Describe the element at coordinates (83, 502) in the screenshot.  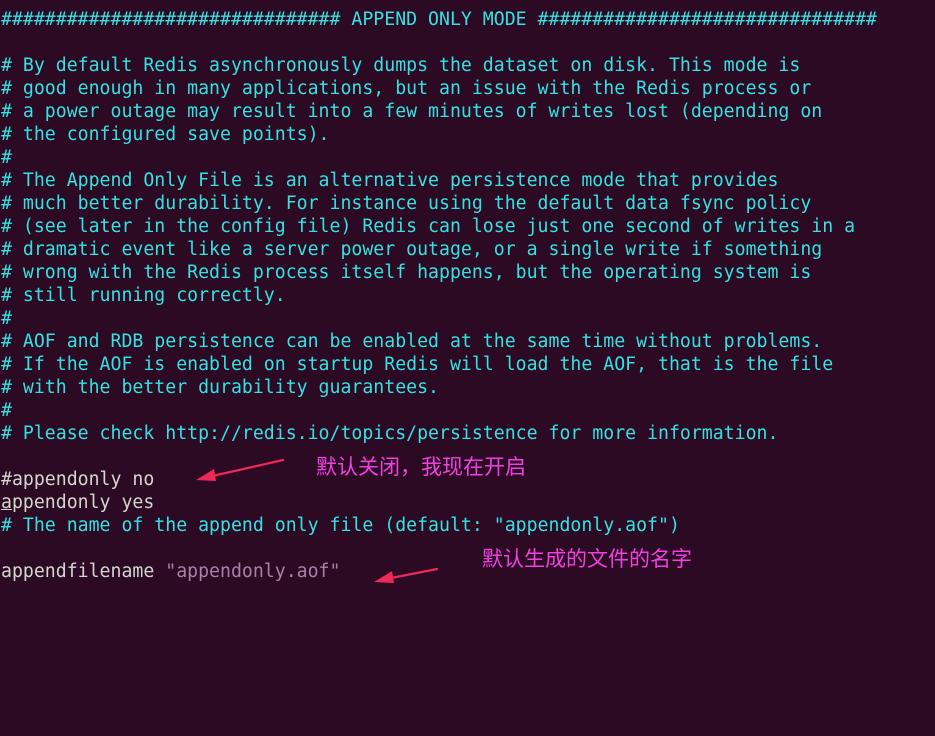
I see `config-line-appendonly-text: ppendonly yes` at that location.